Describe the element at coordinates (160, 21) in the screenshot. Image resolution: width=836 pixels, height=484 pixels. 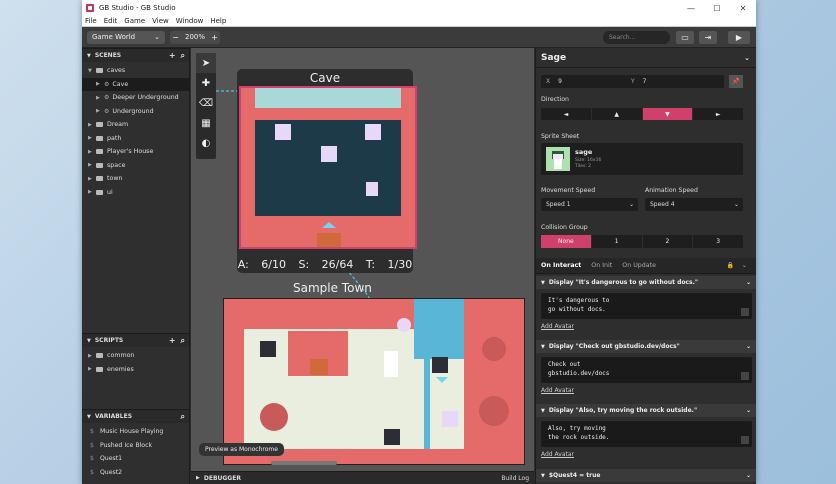
I see `menu-view: View` at that location.